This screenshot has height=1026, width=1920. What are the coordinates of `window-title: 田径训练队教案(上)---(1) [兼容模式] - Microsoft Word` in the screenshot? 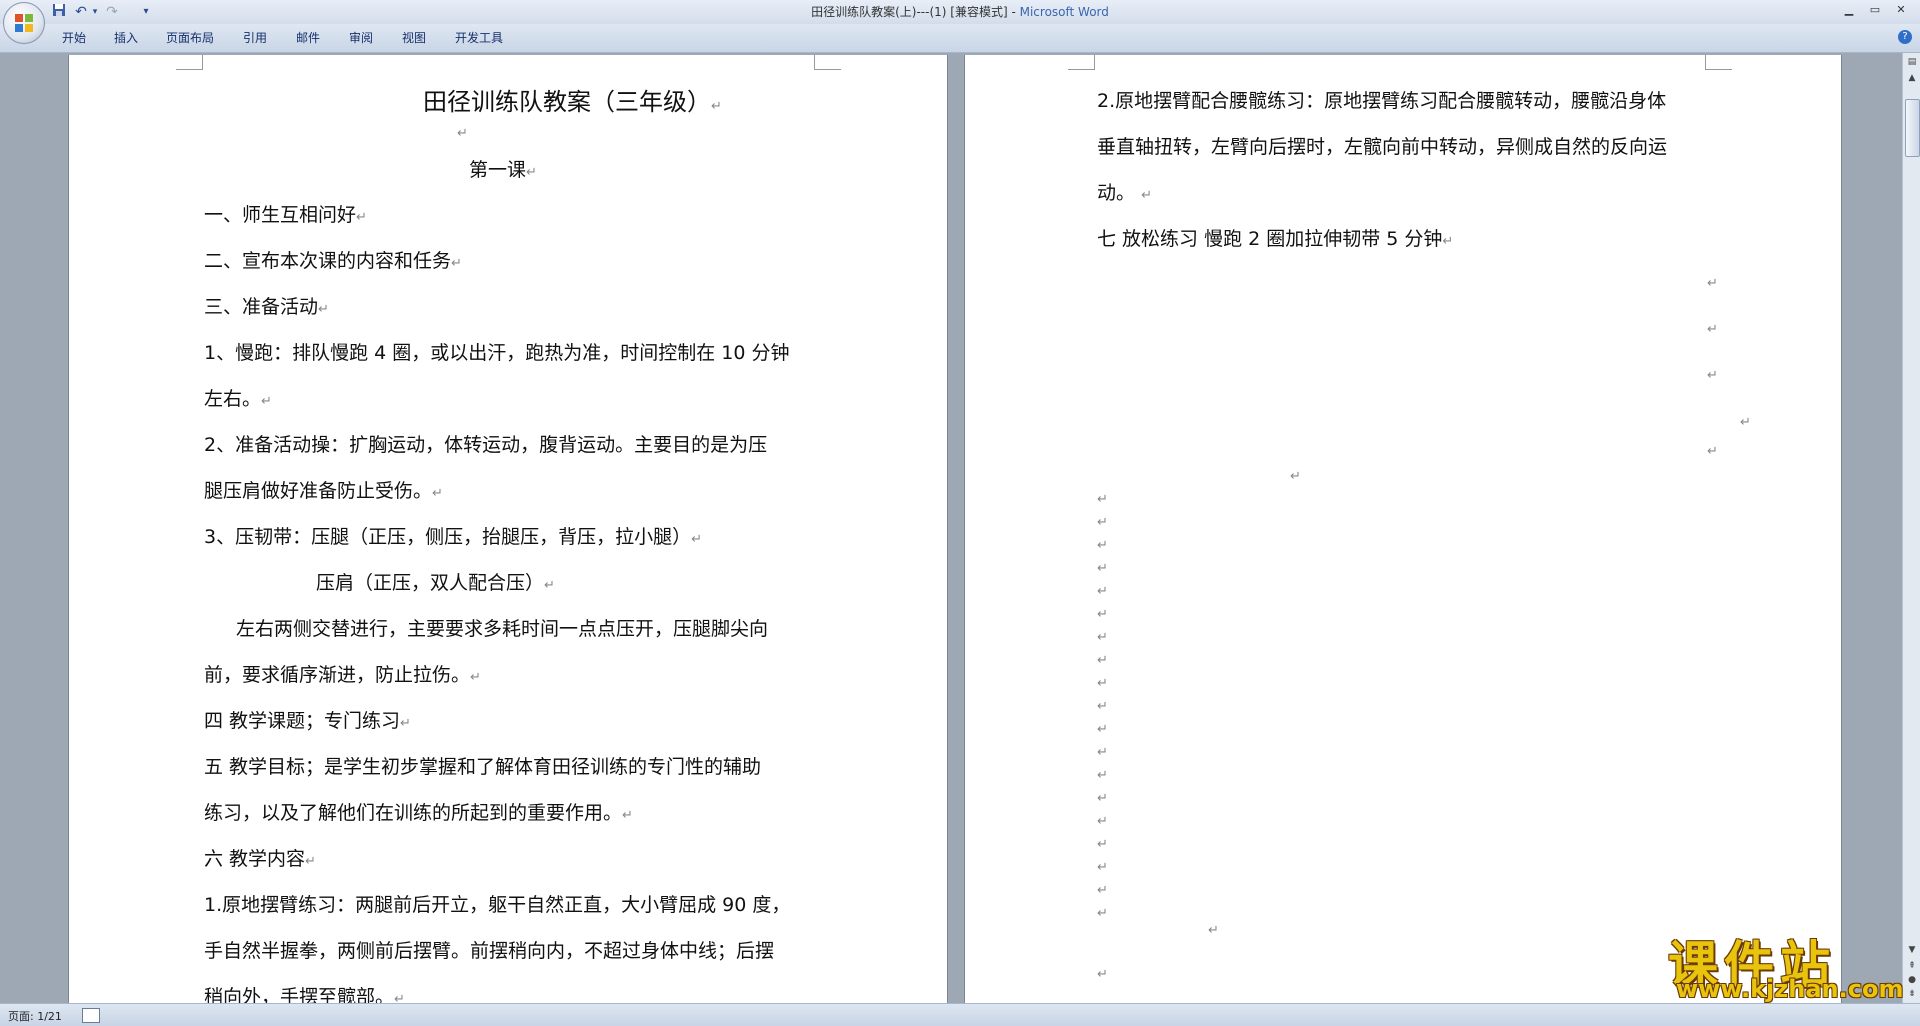 It's located at (960, 12).